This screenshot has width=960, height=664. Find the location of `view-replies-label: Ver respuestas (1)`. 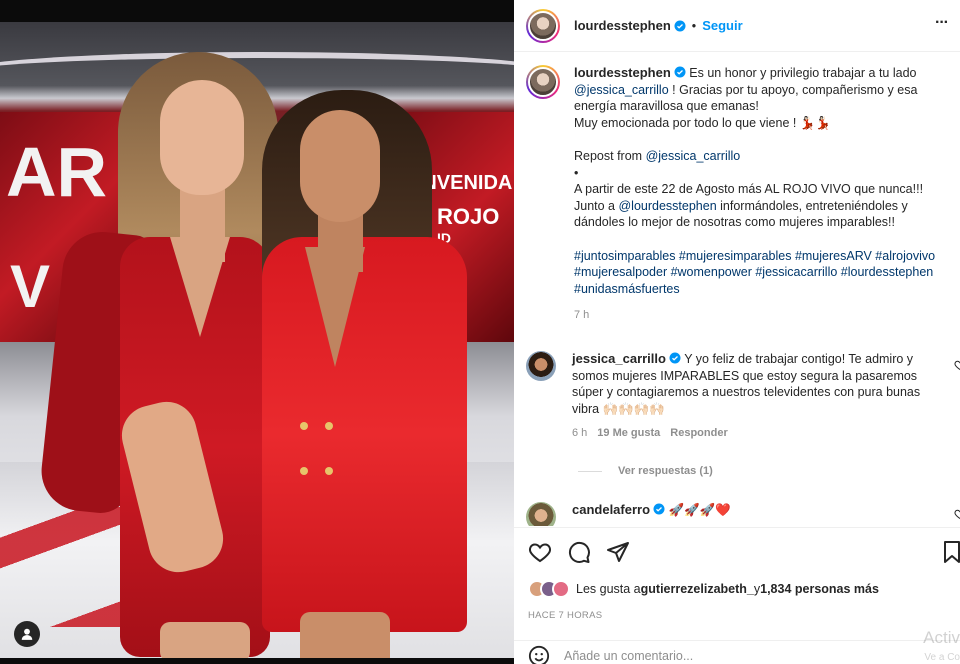

view-replies-label: Ver respuestas (1) is located at coordinates (665, 471).